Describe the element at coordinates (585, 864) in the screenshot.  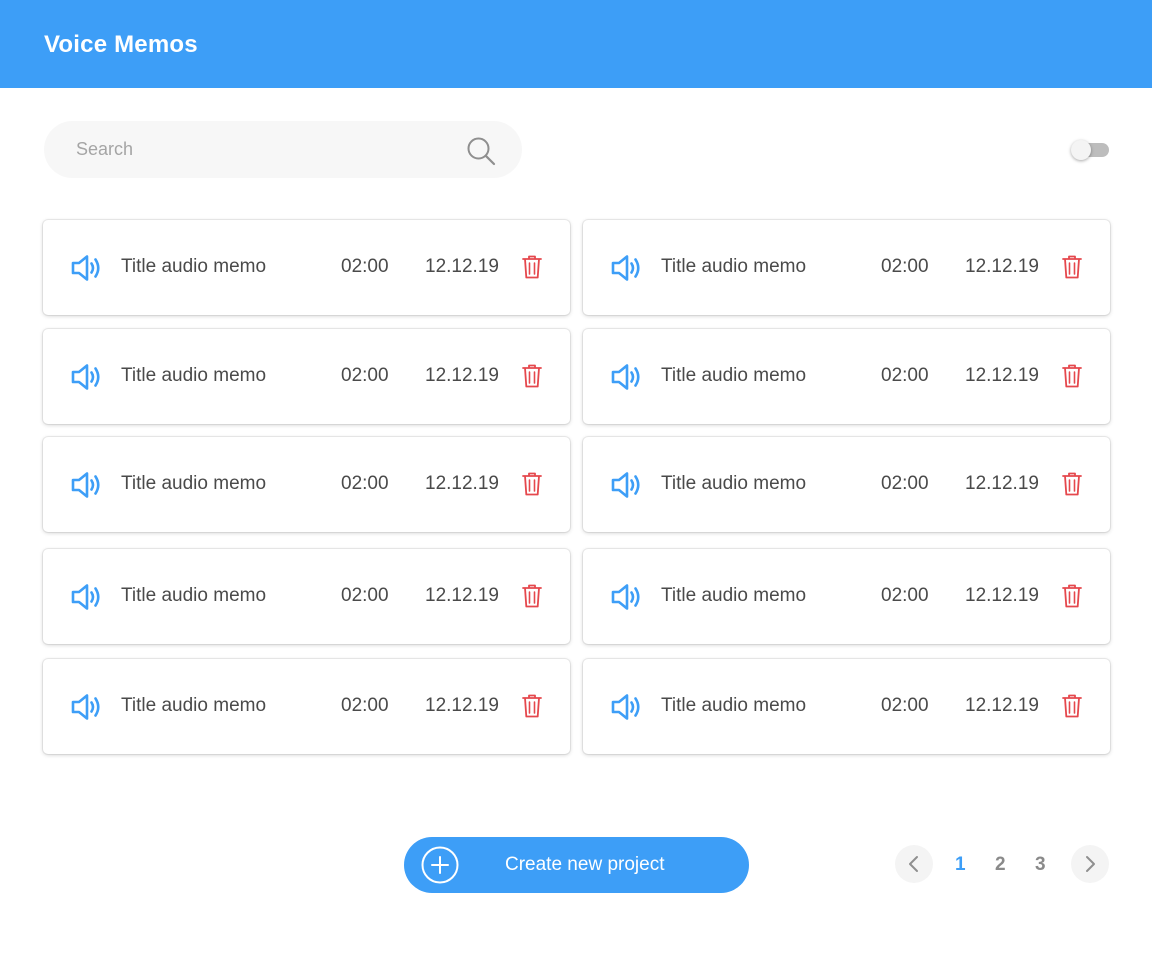
I see `create-button-label: Create new project` at that location.